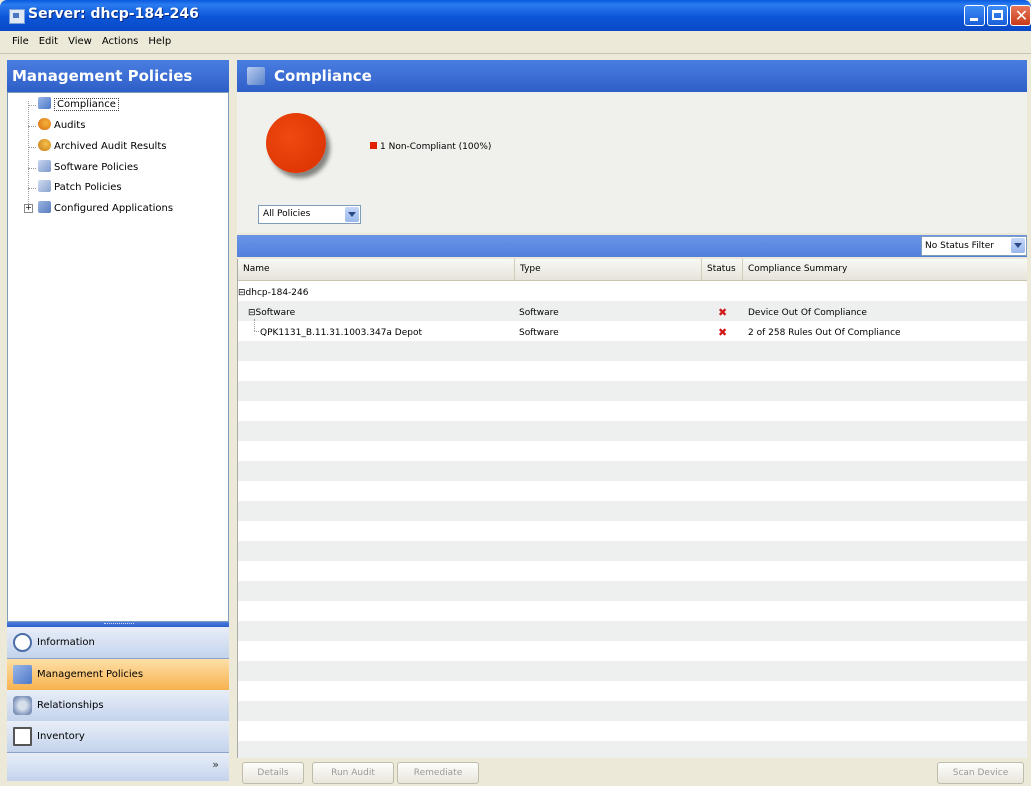  What do you see at coordinates (118, 76) in the screenshot?
I see `sidebar-title: Management Policies` at bounding box center [118, 76].